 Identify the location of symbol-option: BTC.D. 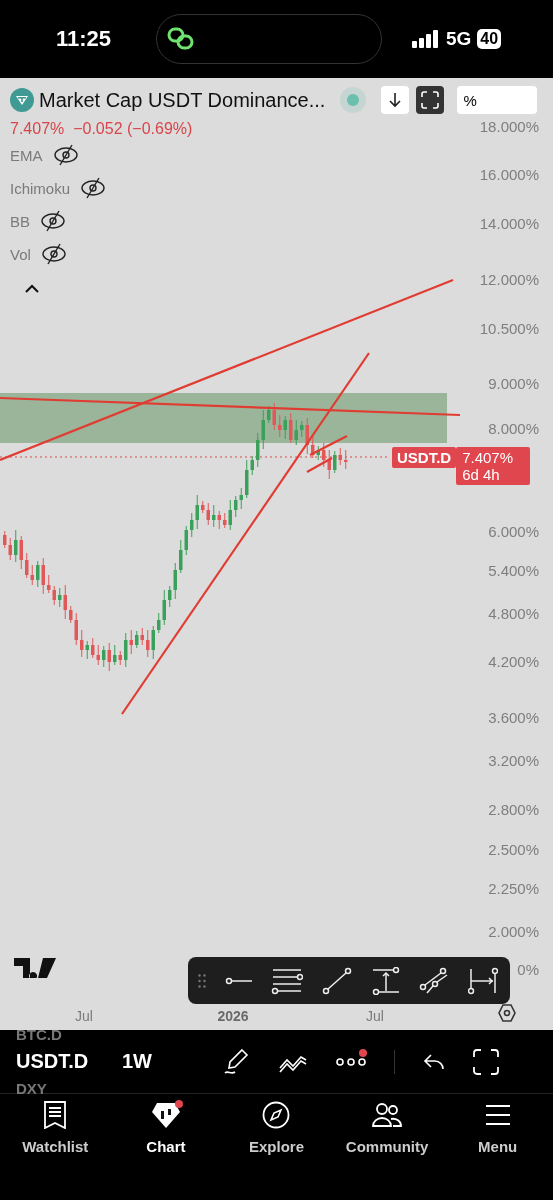
(39, 1034).